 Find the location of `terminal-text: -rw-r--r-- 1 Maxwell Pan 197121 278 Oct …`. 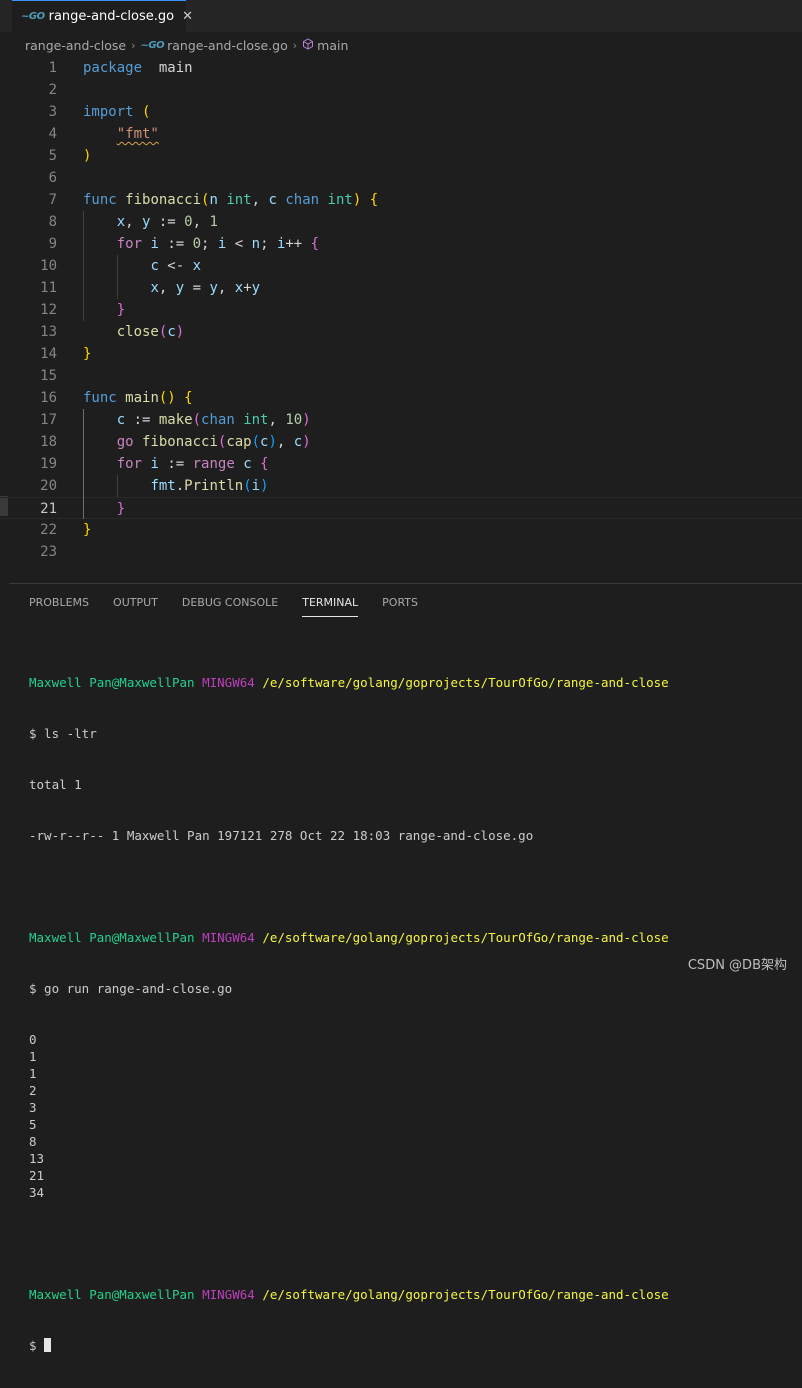

terminal-text: -rw-r--r-- 1 Maxwell Pan 197121 278 Oct … is located at coordinates (281, 835).